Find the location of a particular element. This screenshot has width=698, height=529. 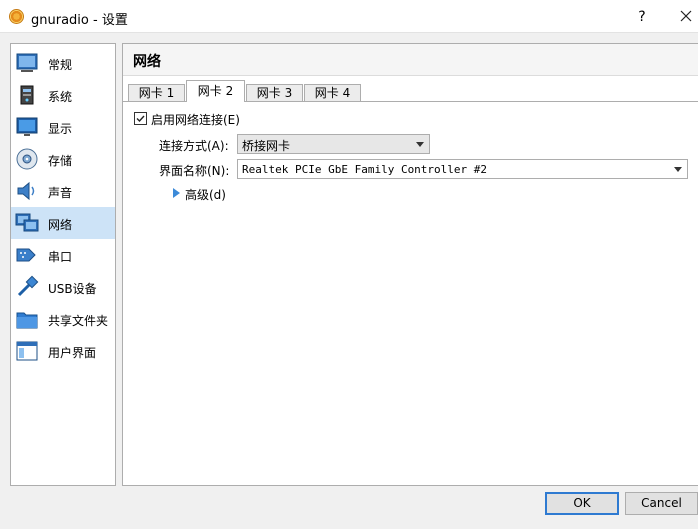

sidebar-item-storage: 存储 is located at coordinates (63, 159).